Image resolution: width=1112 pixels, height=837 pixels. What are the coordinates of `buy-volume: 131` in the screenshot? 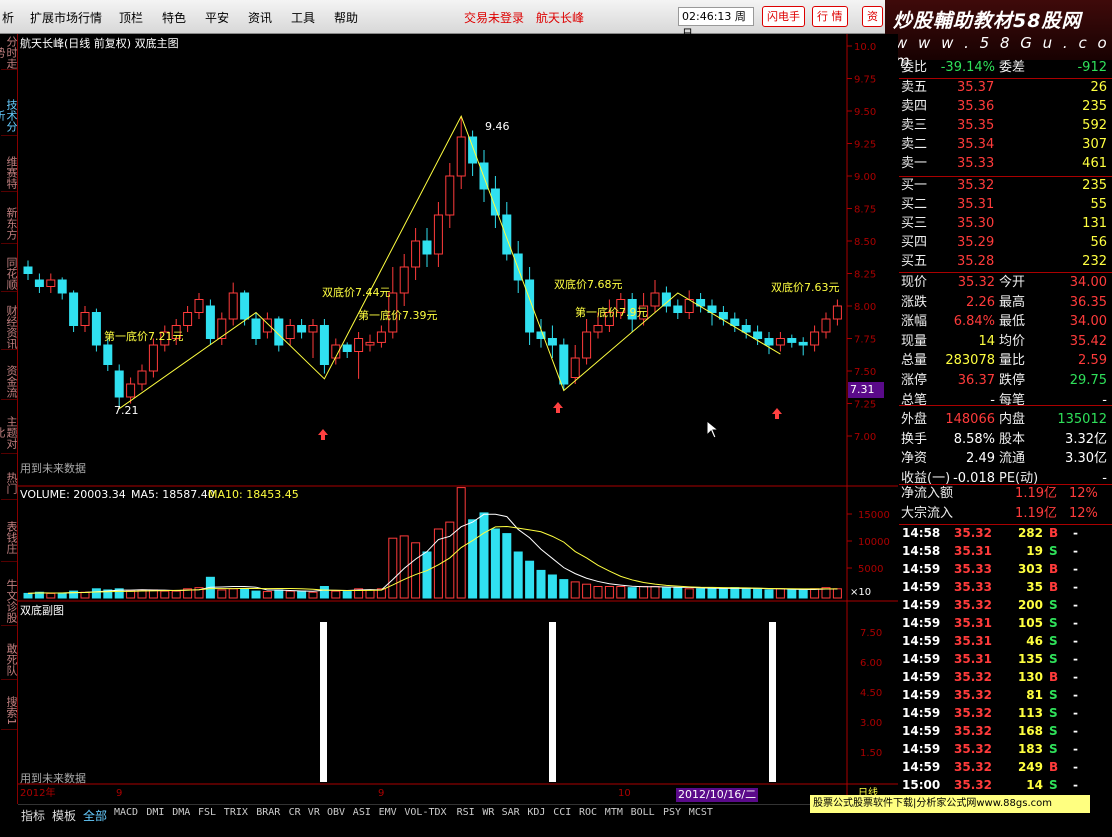 It's located at (1094, 223).